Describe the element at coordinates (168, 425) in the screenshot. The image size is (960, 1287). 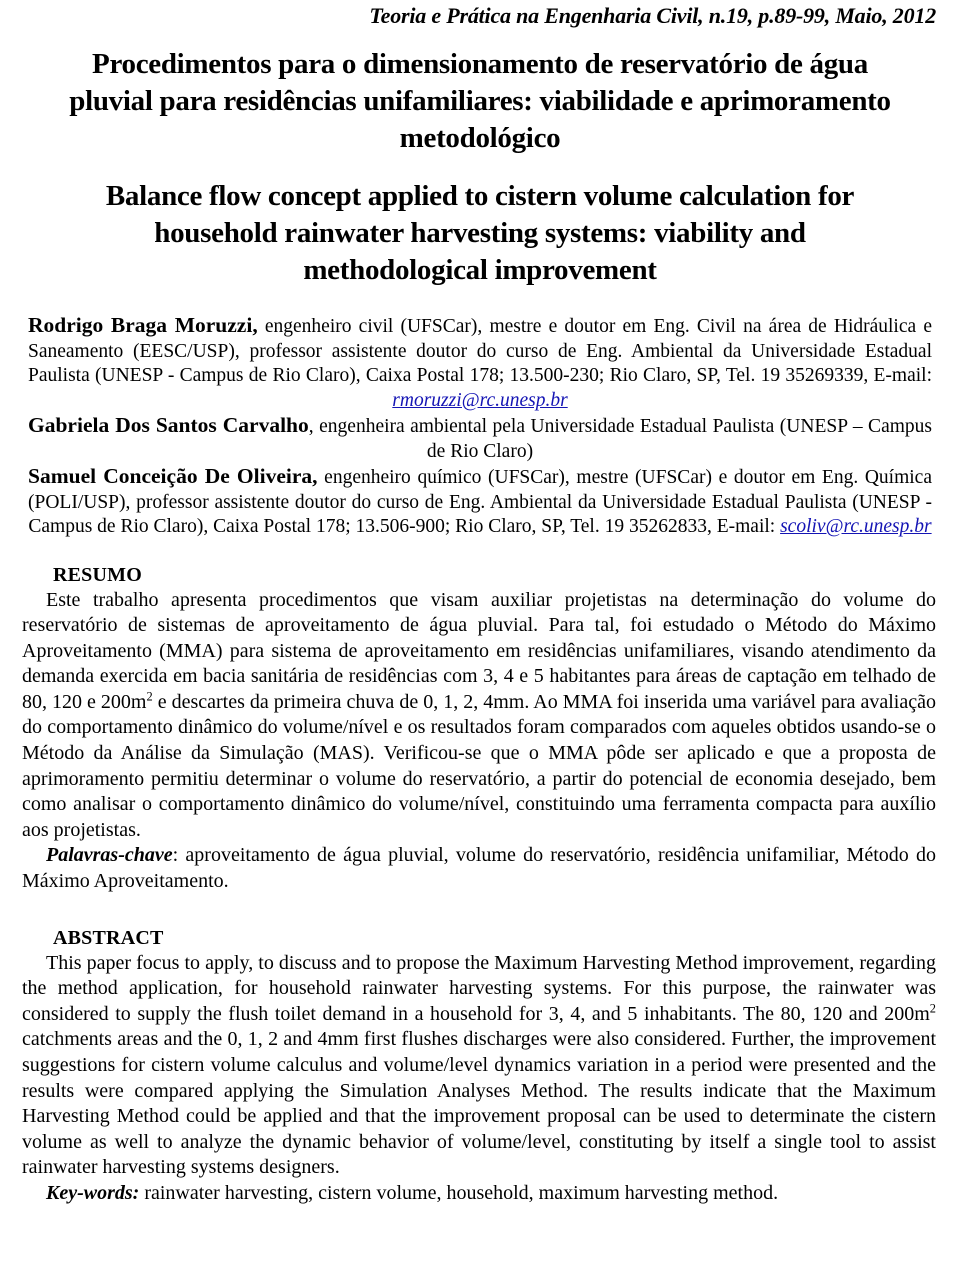
I see `author-name-2: Gabriela Dos Santos Carvalho` at that location.